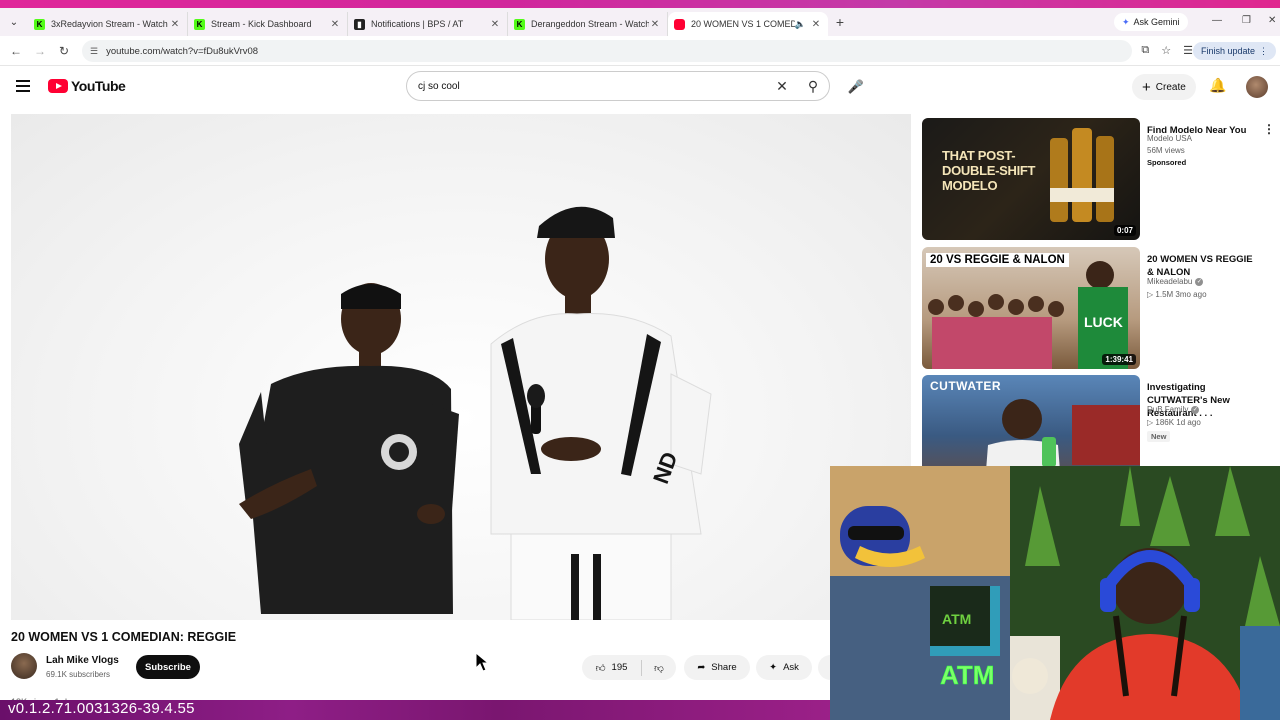 Image resolution: width=1280 pixels, height=720 pixels. I want to click on account-avatar, so click(1257, 87).